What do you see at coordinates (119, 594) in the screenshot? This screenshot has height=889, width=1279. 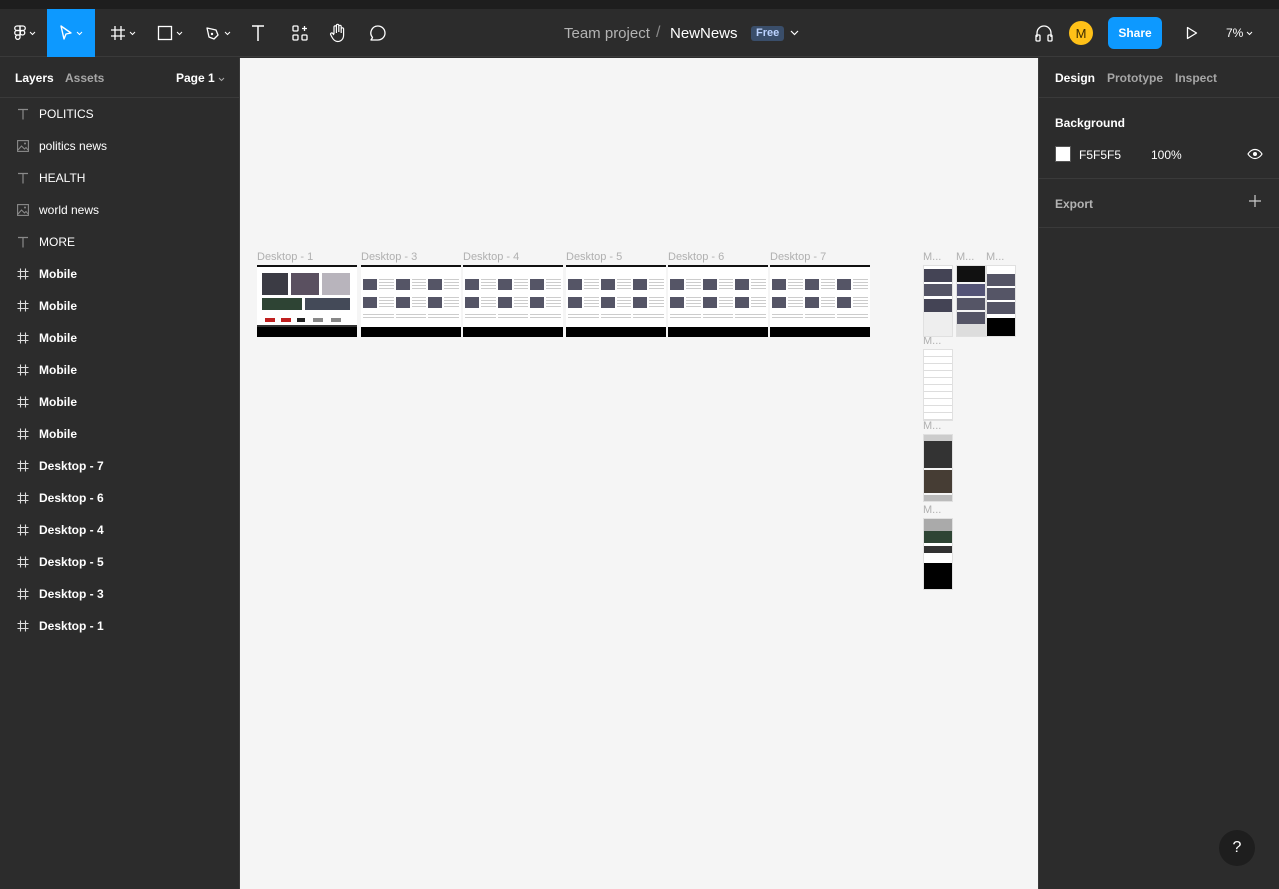 I see `layer-row: Desktop - 3` at bounding box center [119, 594].